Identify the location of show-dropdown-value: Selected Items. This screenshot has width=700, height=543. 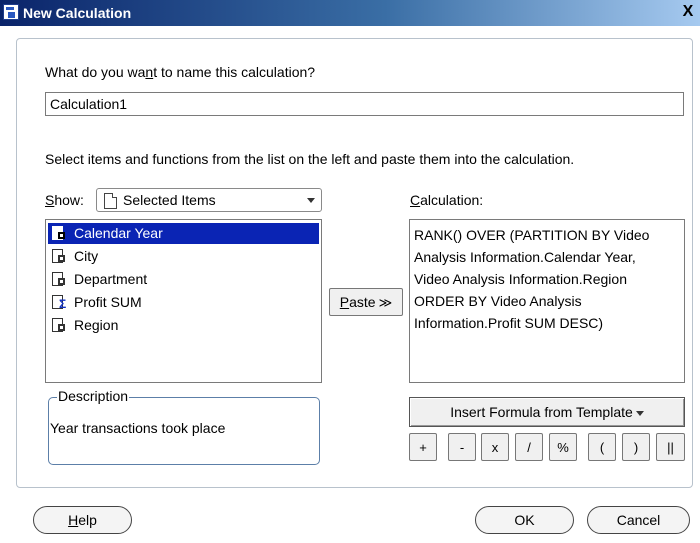
(169, 200).